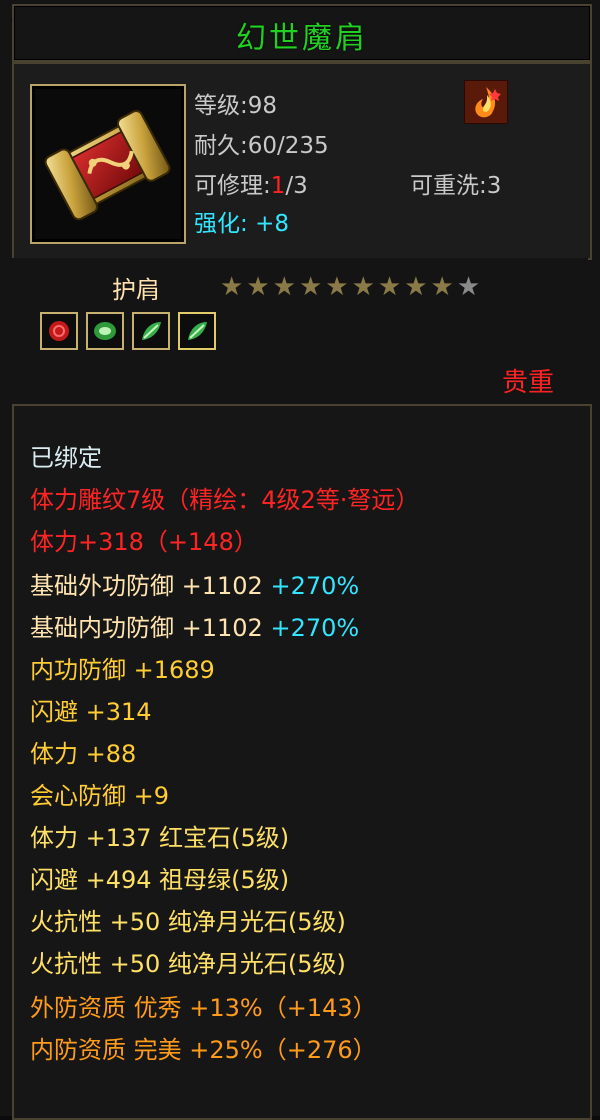 This screenshot has height=1120, width=600. I want to click on stat-text: 基础外功防御 +1102, so click(146, 586).